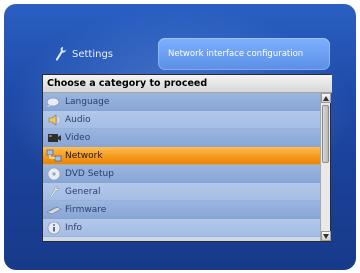 Image resolution: width=360 pixels, height=273 pixels. Describe the element at coordinates (83, 191) in the screenshot. I see `menu-item-label: General` at that location.